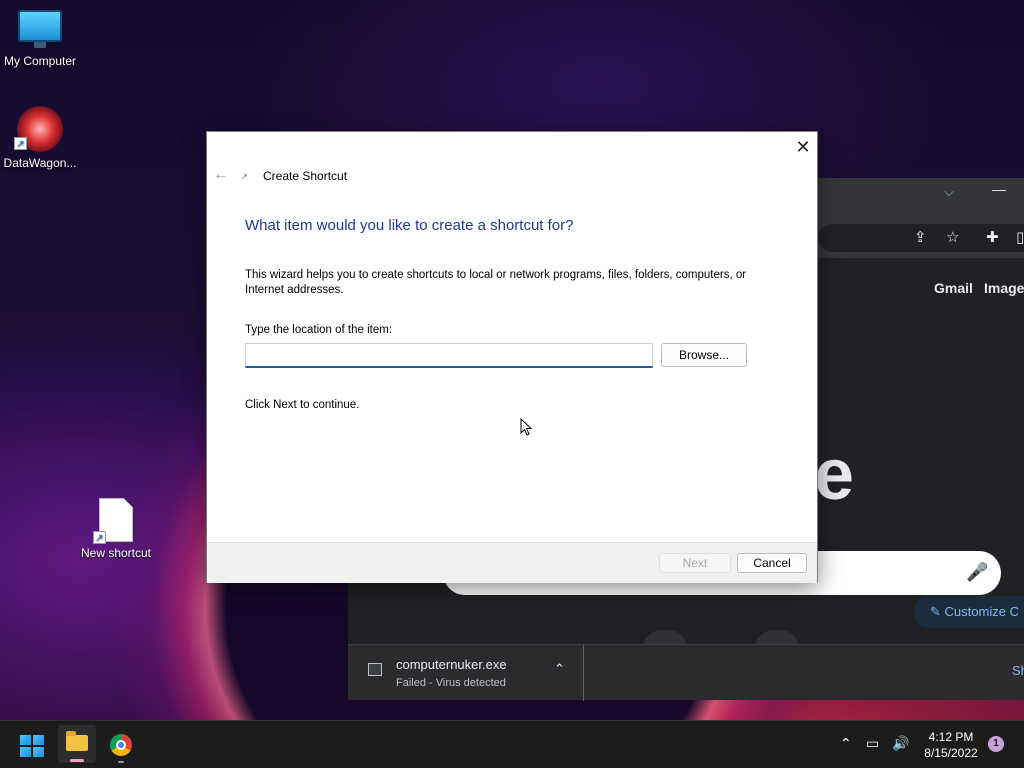  What do you see at coordinates (992, 237) in the screenshot?
I see `extensions-icon: ✚` at bounding box center [992, 237].